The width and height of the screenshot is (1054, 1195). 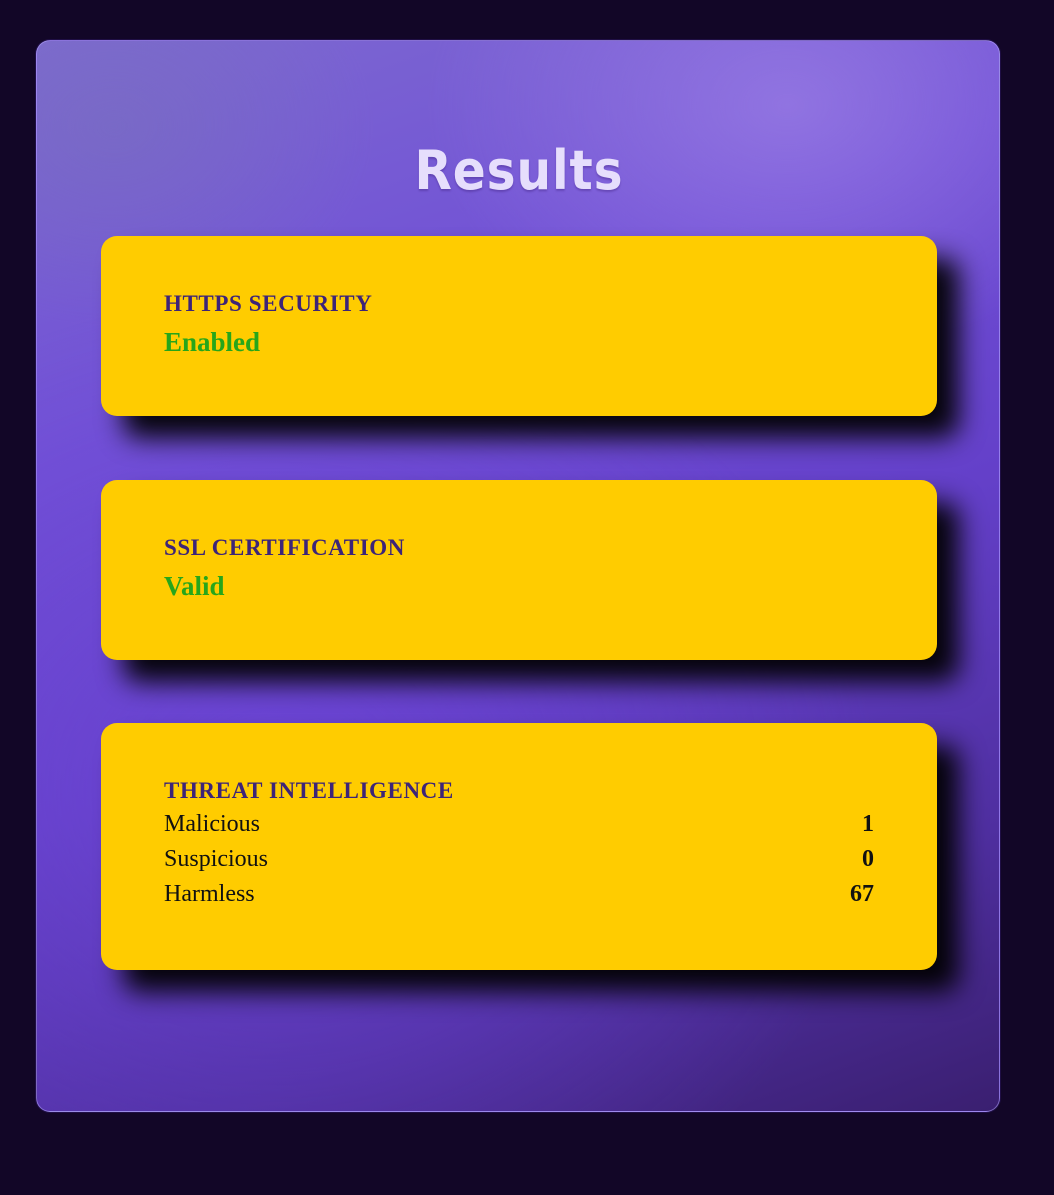 What do you see at coordinates (519, 824) in the screenshot?
I see `threat-row-malicious: Malicious 1` at bounding box center [519, 824].